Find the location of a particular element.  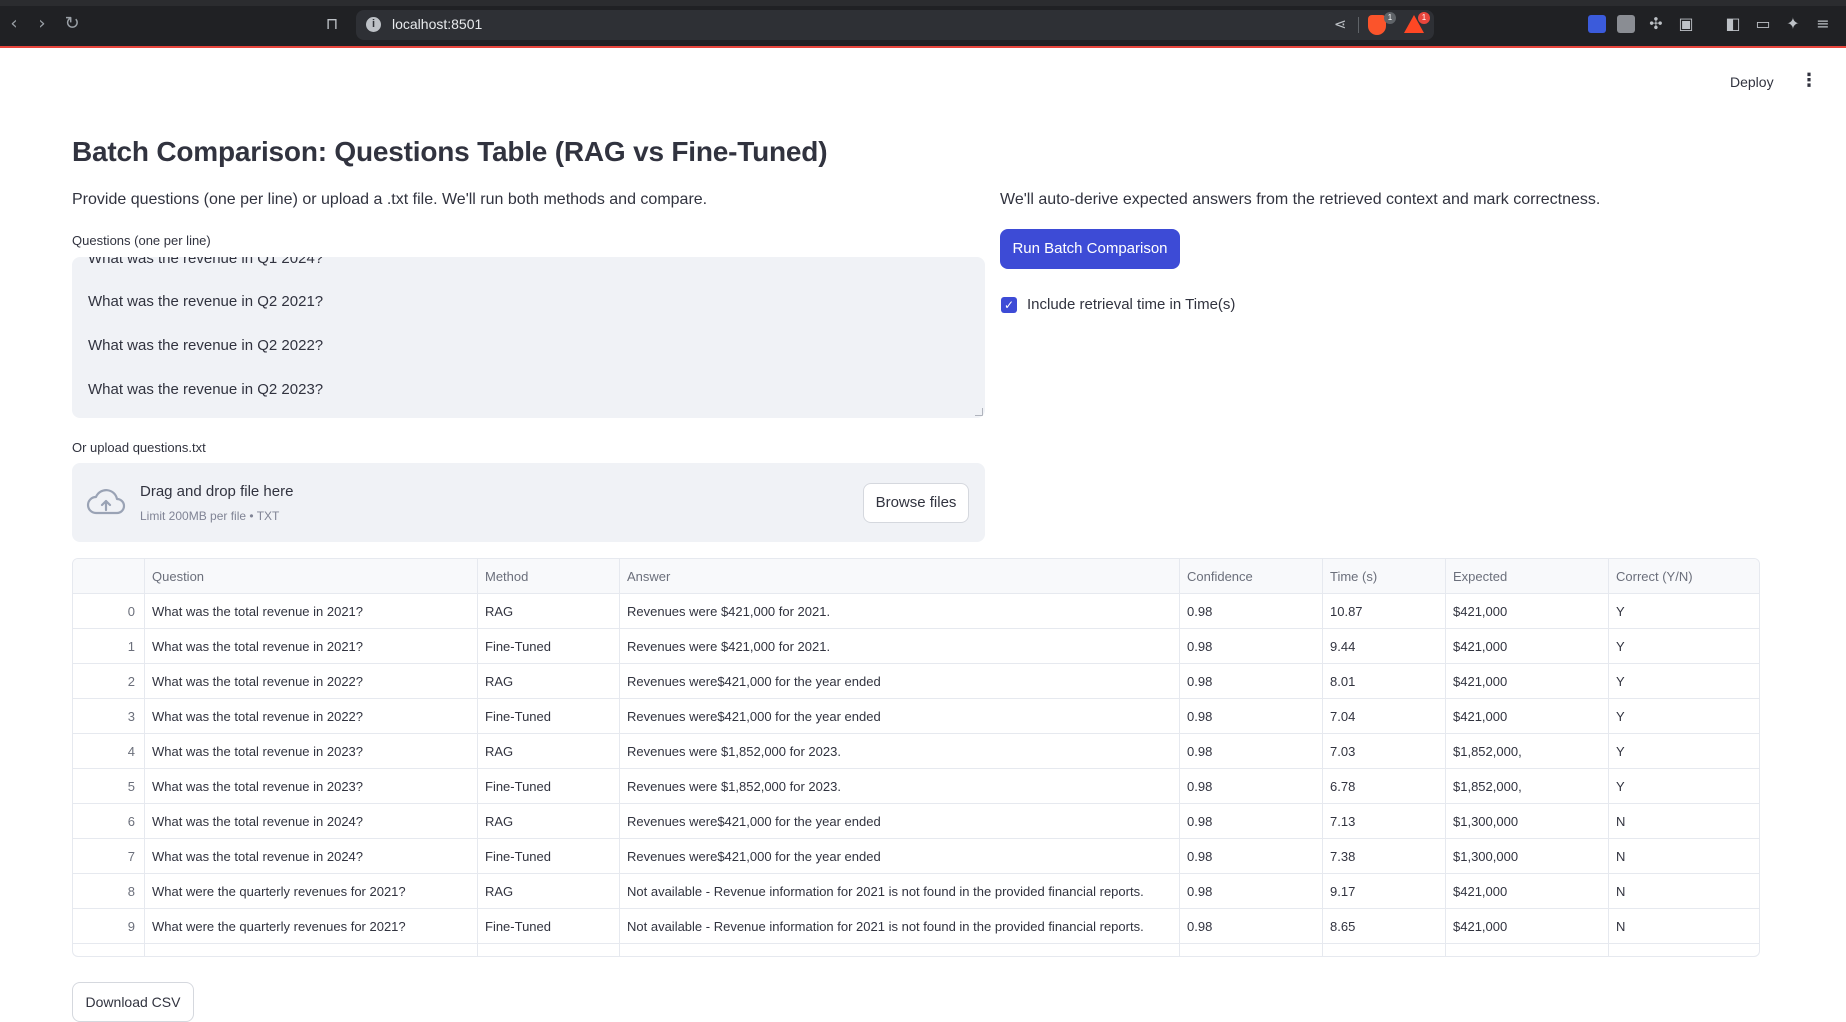

cell-time: 7.04 is located at coordinates (1384, 716).